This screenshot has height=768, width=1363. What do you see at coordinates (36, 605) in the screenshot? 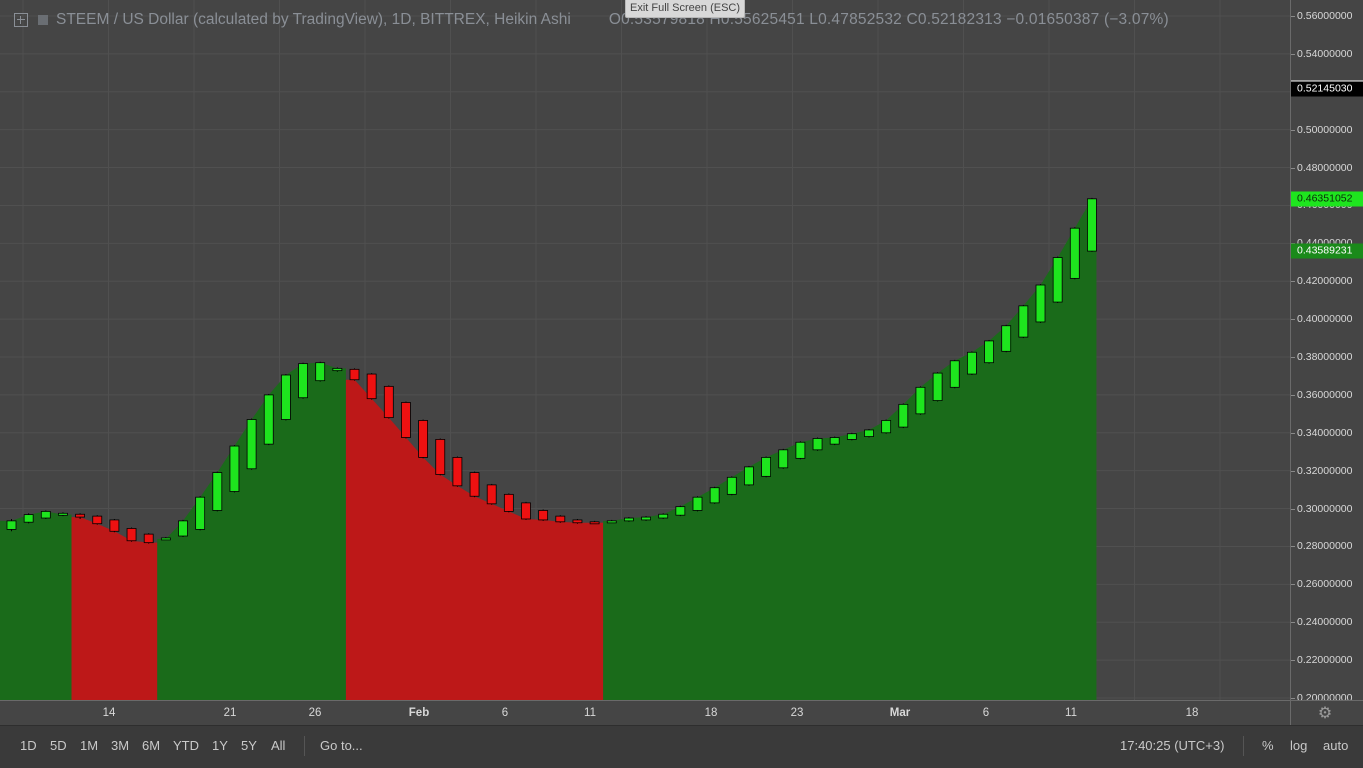
I see `area-segment-up` at bounding box center [36, 605].